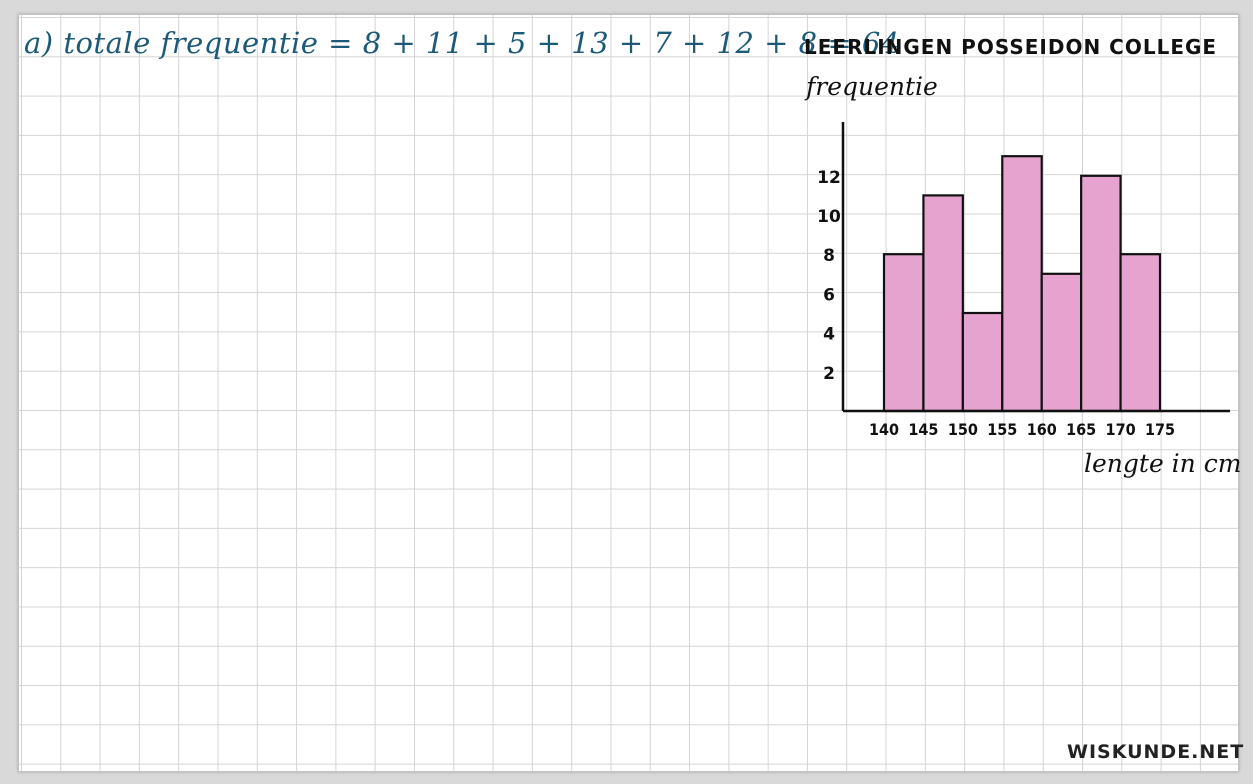 The height and width of the screenshot is (784, 1253). What do you see at coordinates (1156, 752) in the screenshot?
I see `watermark-logo: WISKUNDE.NET` at bounding box center [1156, 752].